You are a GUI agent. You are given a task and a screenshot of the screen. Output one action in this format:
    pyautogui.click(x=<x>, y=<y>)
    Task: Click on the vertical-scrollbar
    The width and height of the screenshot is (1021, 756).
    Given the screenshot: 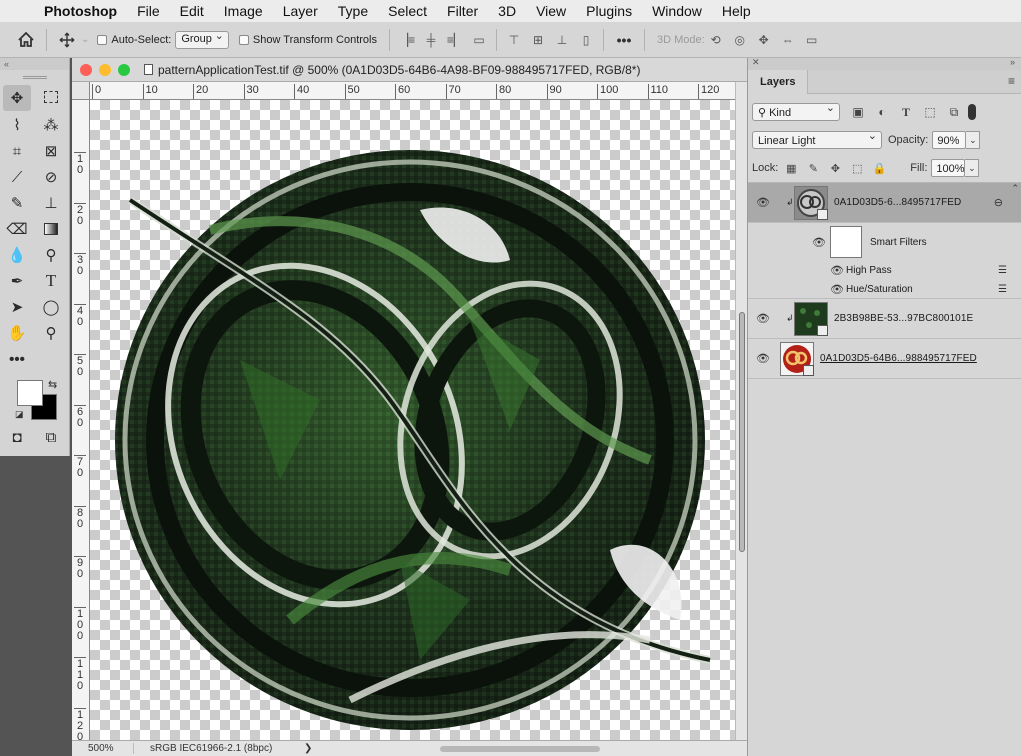 What is the action you would take?
    pyautogui.click(x=741, y=411)
    